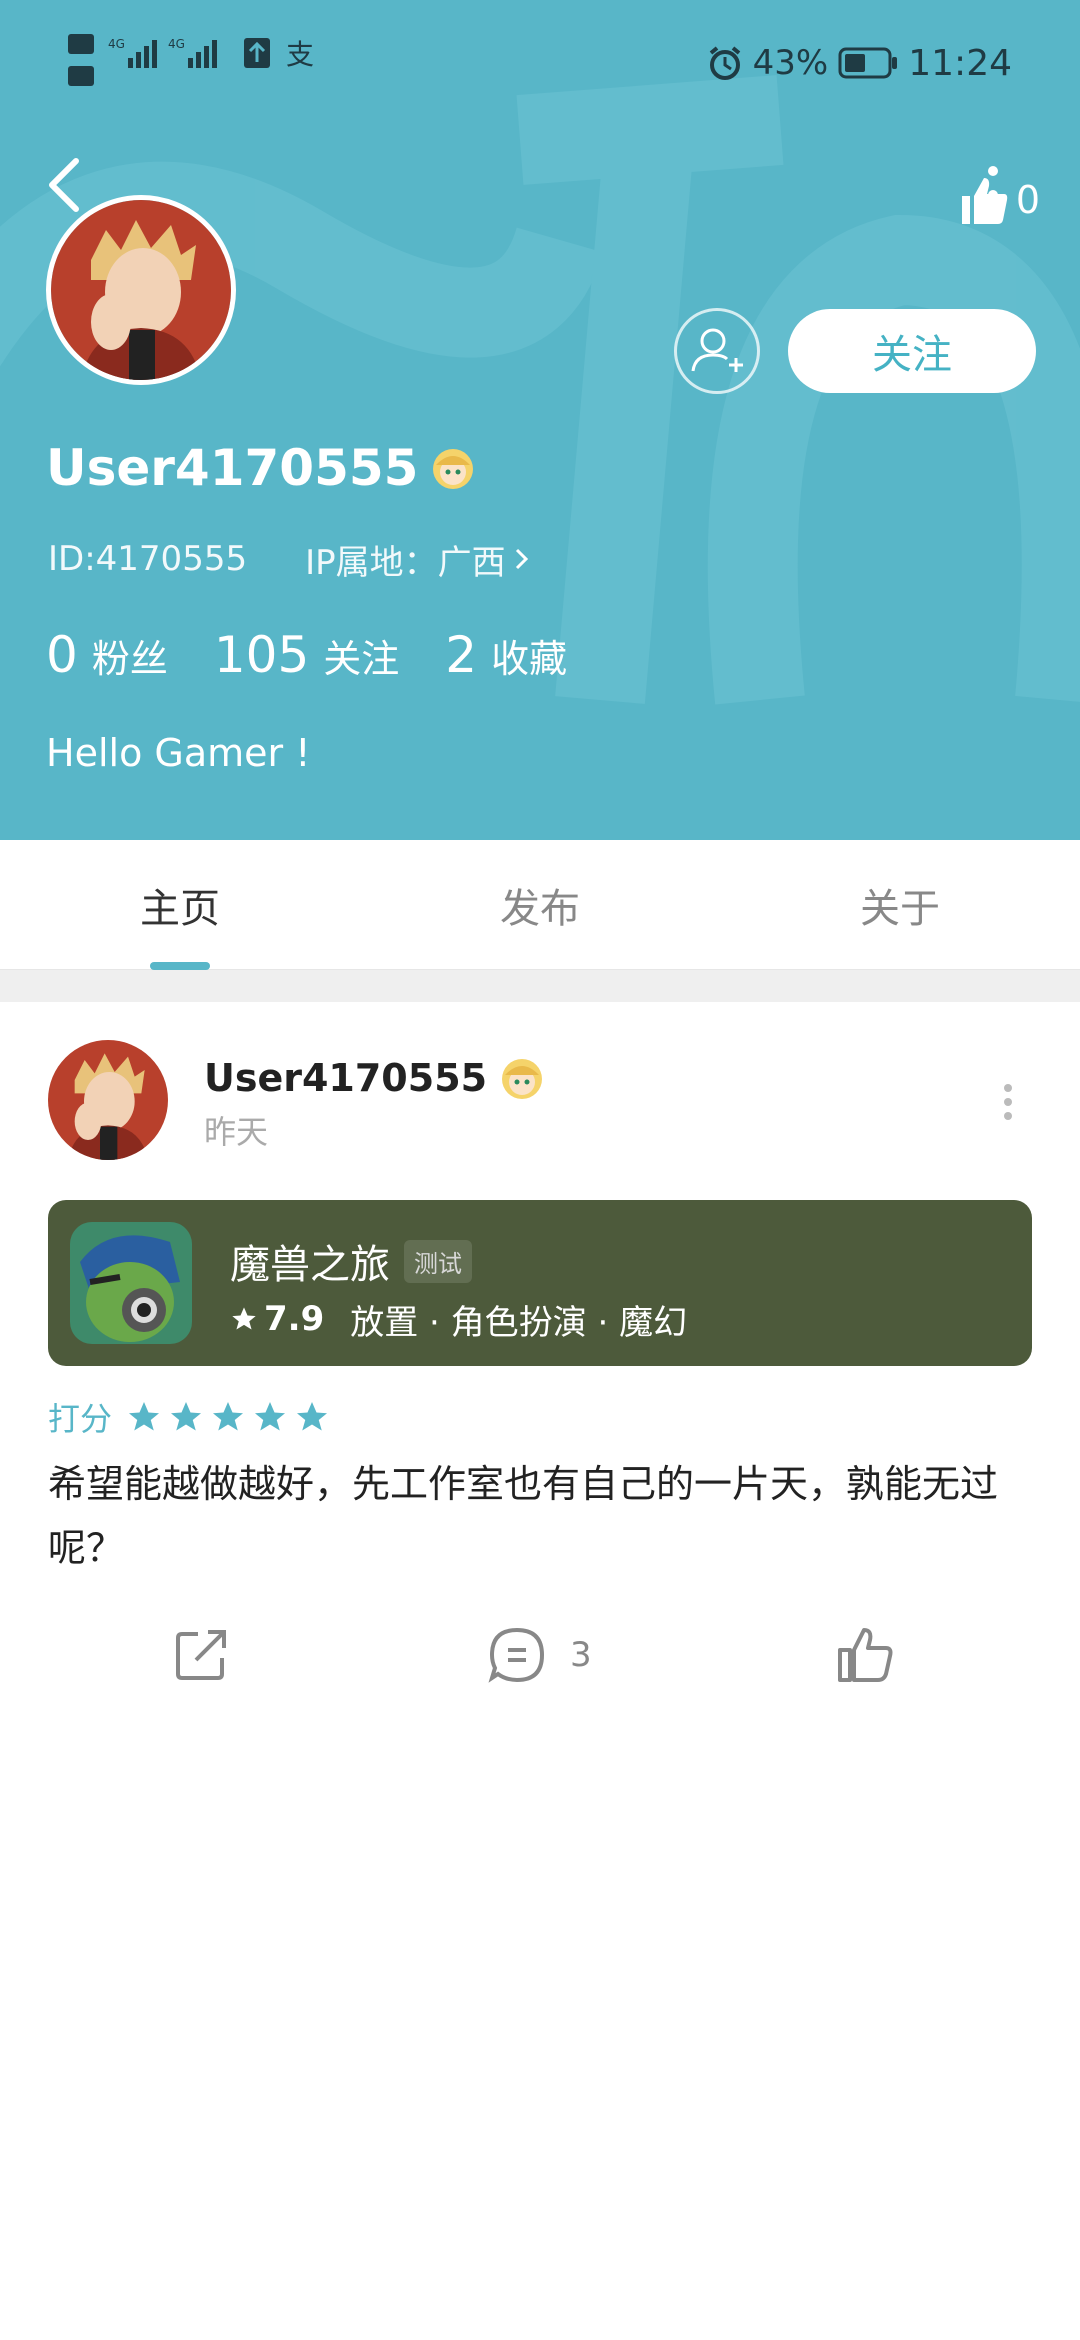  I want to click on svg-text: 支, so click(300, 54).